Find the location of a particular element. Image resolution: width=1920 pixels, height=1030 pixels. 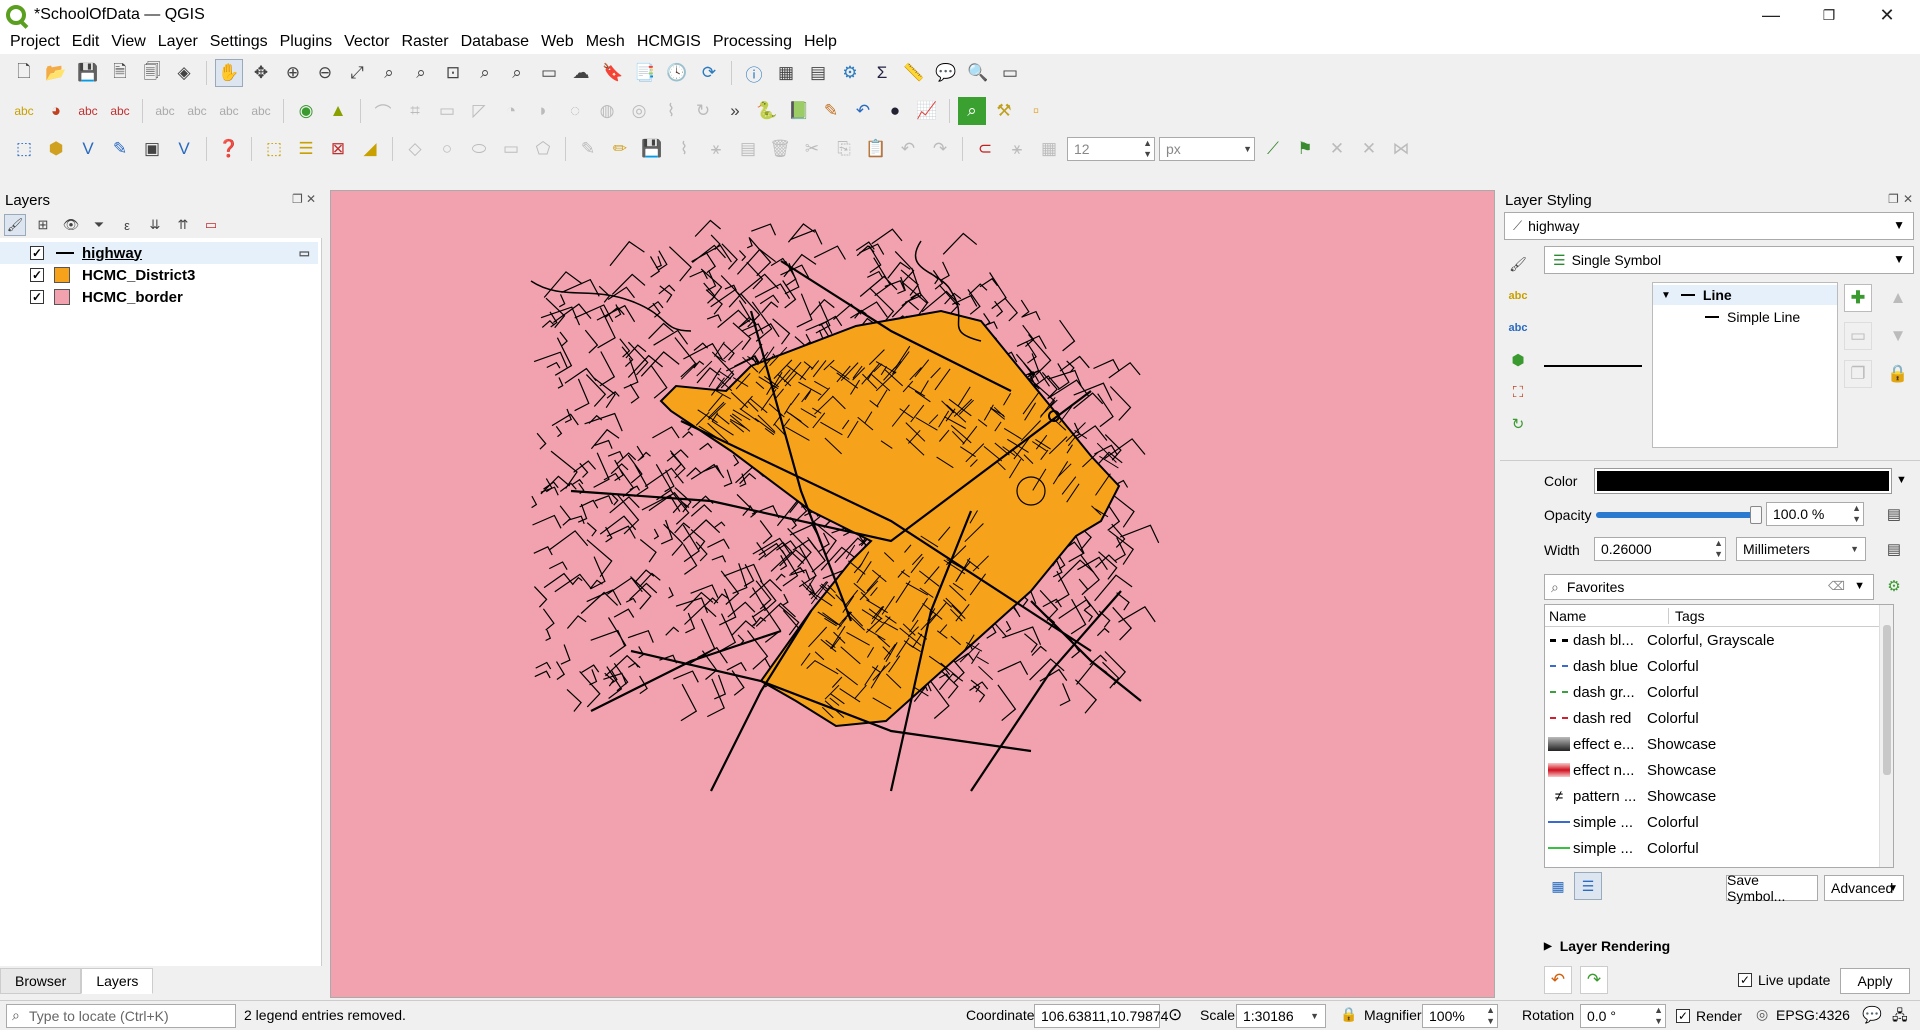

clear-icon: ⌫ is located at coordinates (1836, 586).